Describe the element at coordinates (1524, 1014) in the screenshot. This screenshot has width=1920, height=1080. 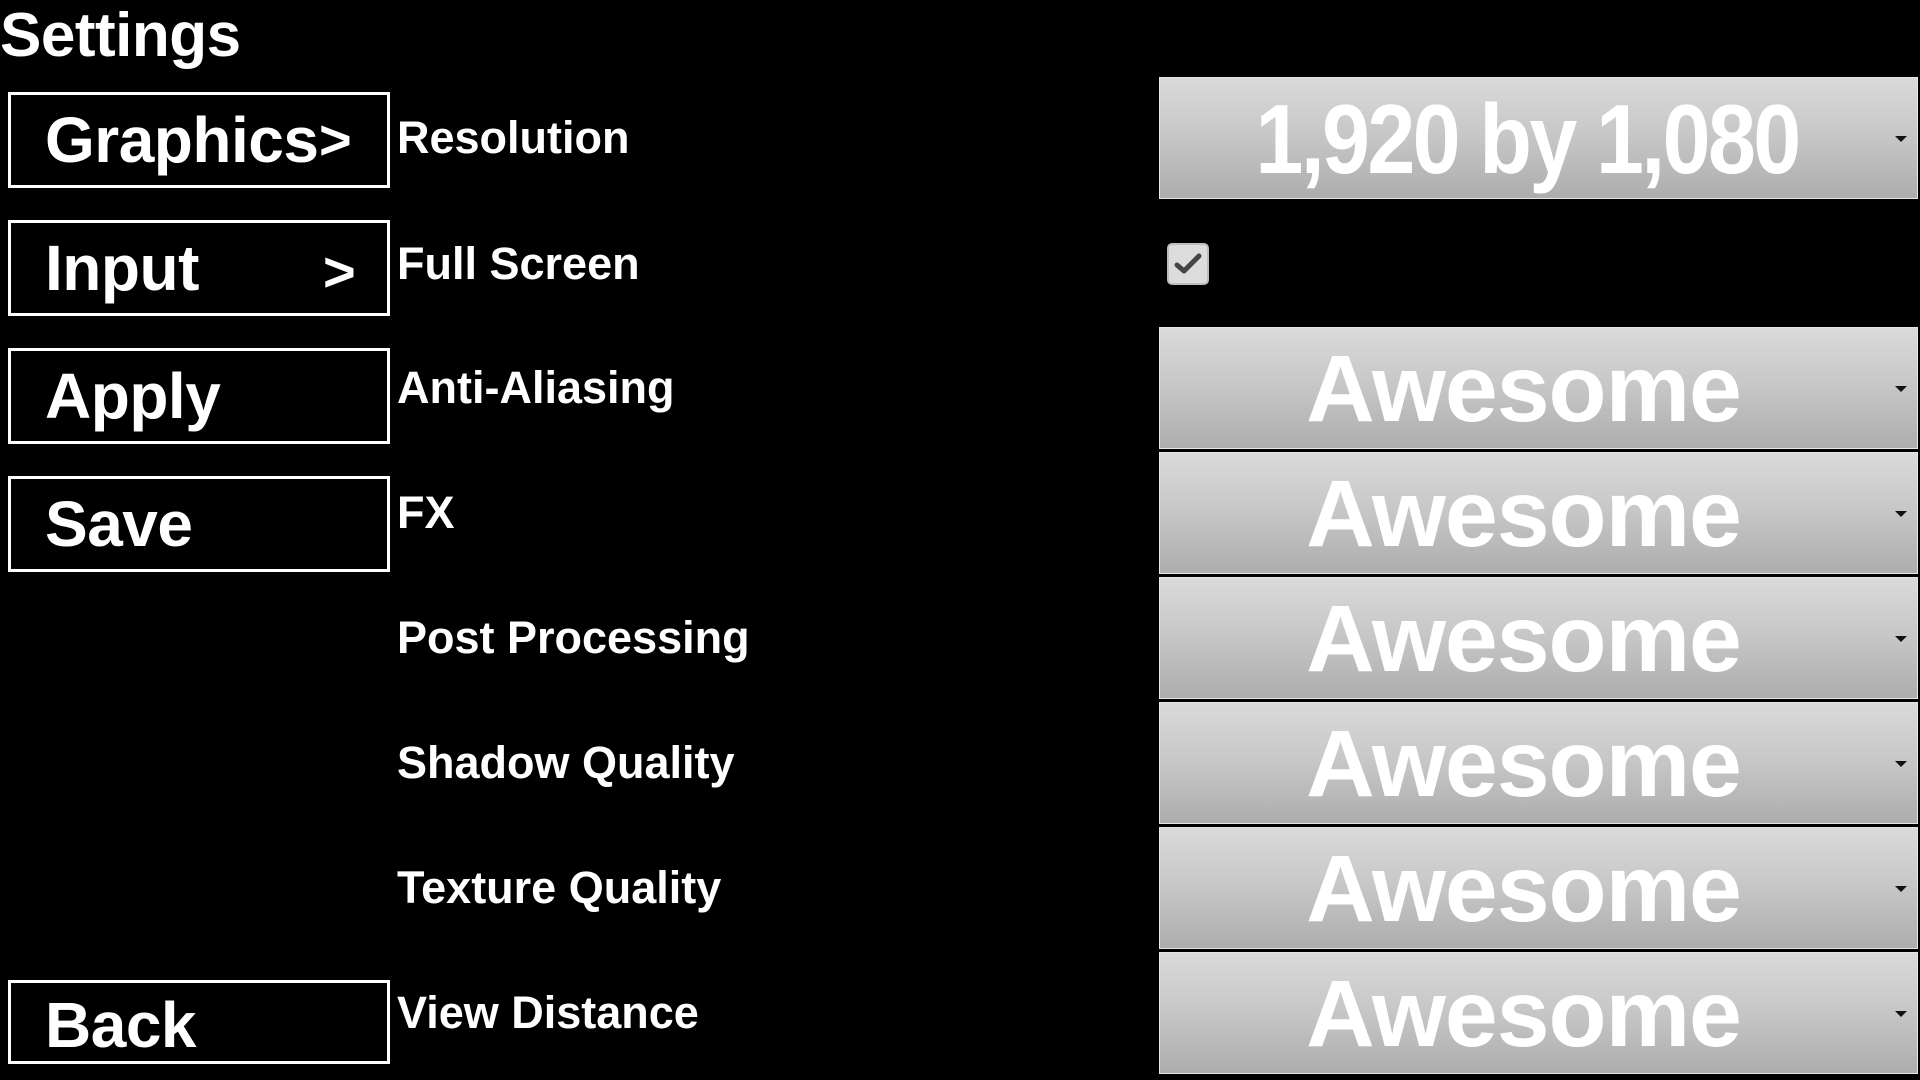
I see `view-distance-value: Awesome` at that location.